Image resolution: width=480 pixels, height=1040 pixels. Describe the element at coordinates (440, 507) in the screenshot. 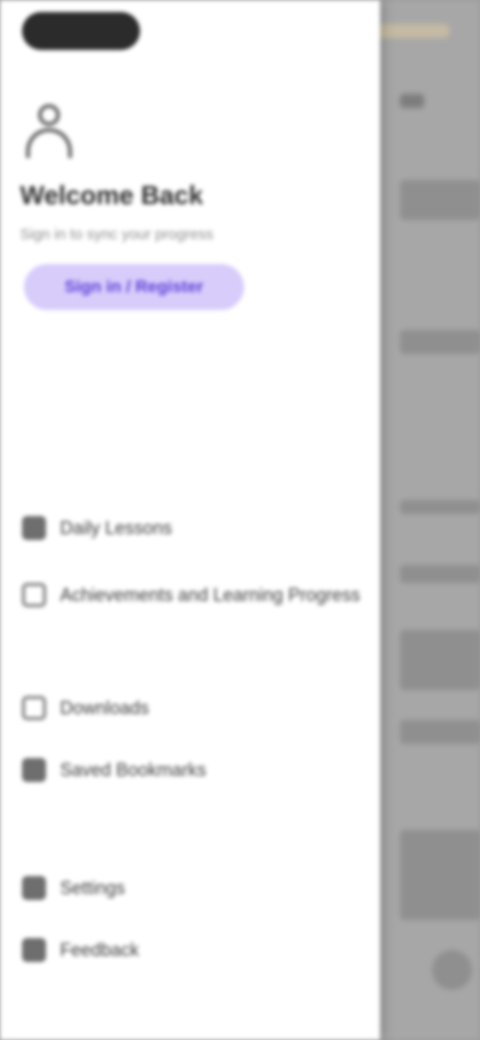

I see `background-divider` at that location.